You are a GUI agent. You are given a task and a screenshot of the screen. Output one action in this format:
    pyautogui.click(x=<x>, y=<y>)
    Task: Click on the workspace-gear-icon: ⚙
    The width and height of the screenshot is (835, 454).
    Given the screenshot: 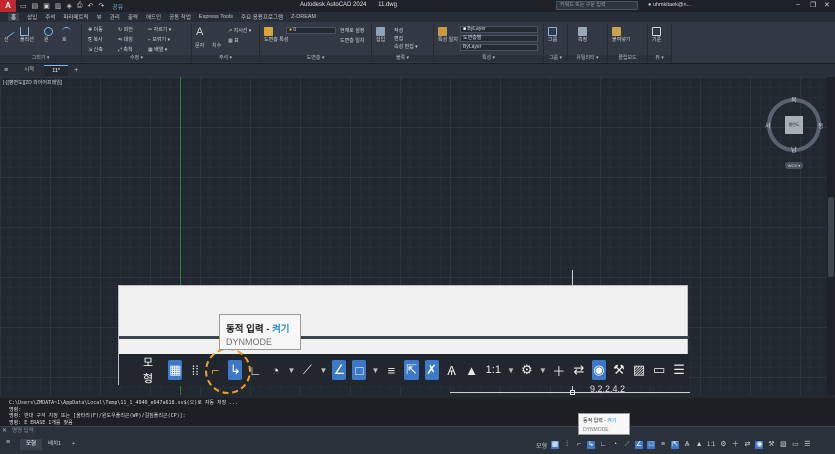 What is the action you would take?
    pyautogui.click(x=527, y=370)
    